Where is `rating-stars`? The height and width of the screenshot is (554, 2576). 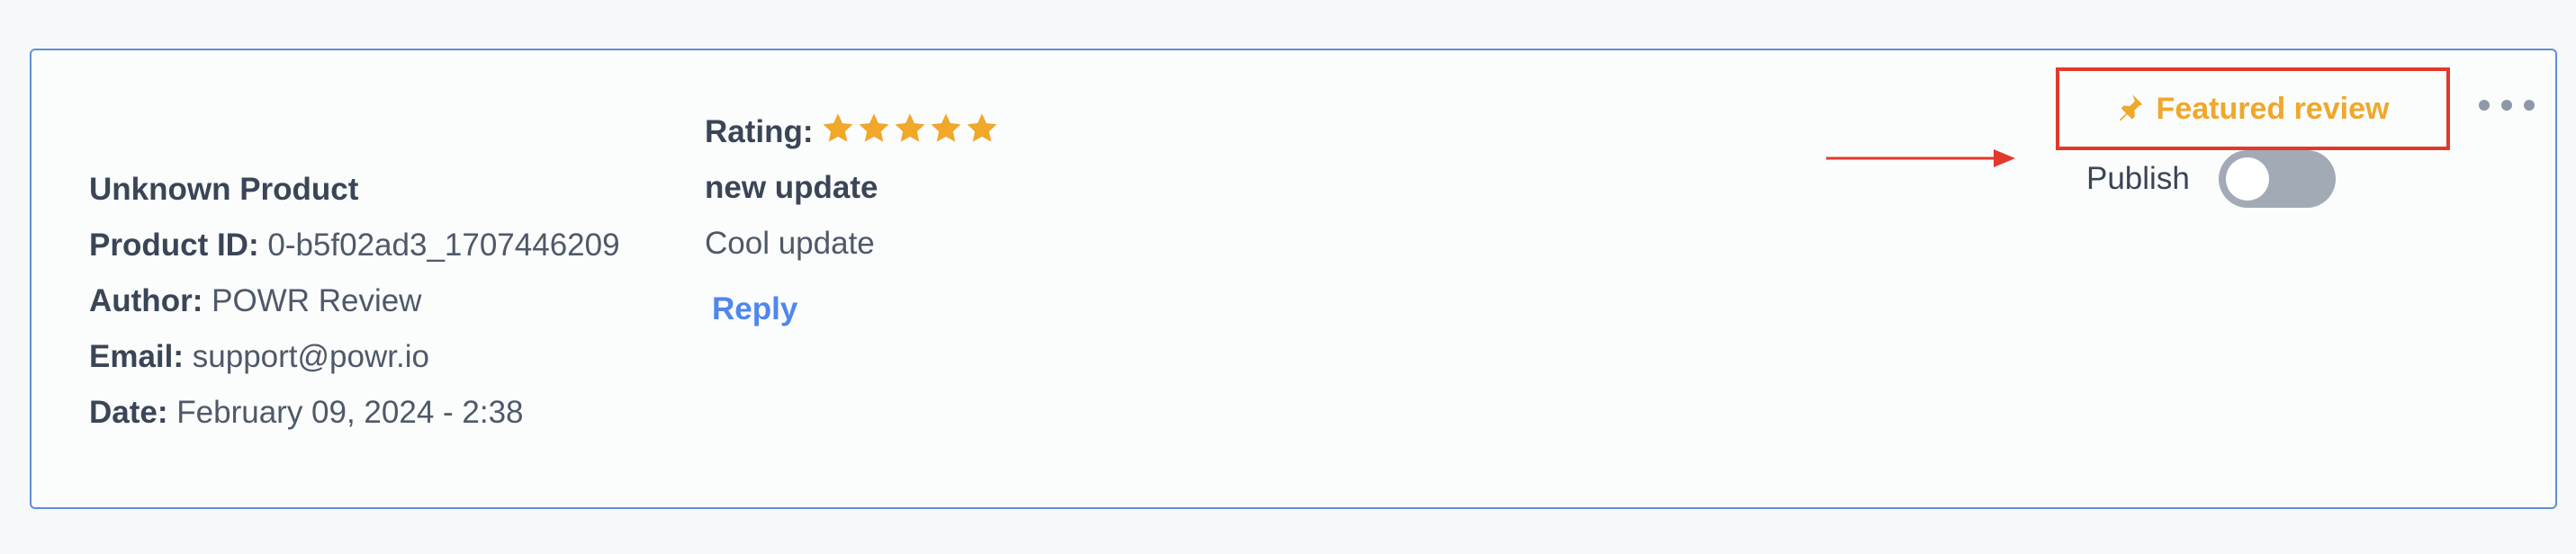 rating-stars is located at coordinates (911, 133).